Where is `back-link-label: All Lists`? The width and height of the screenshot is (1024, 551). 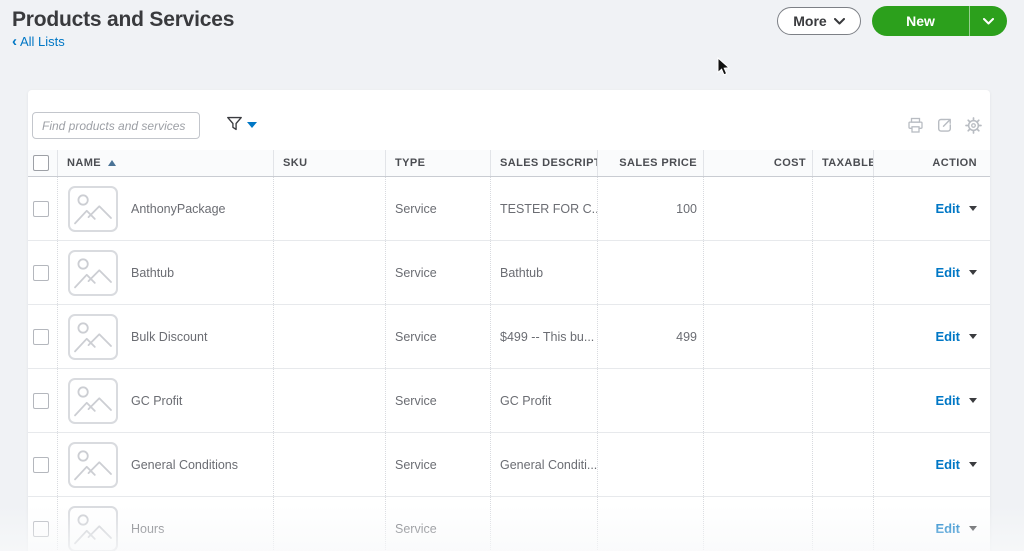
back-link-label: All Lists is located at coordinates (42, 41).